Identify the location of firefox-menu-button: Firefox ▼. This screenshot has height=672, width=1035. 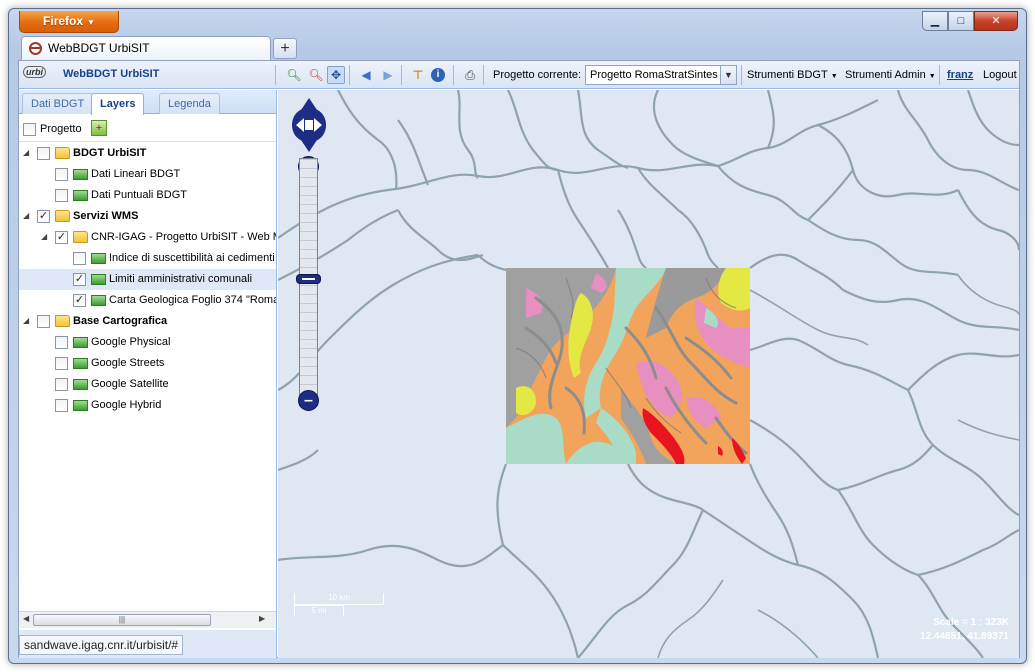
(69, 22).